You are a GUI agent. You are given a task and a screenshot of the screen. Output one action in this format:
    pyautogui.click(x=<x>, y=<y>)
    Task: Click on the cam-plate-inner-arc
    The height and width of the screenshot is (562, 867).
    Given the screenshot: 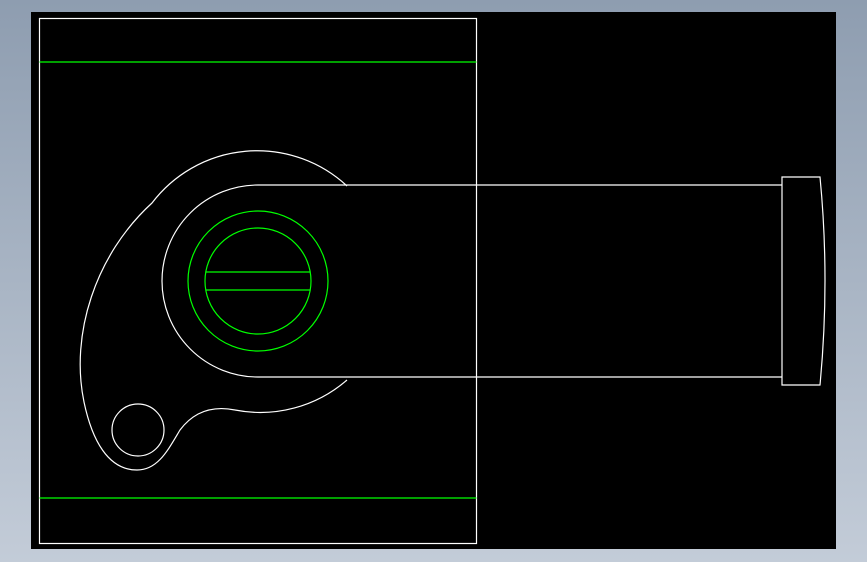 What is the action you would take?
    pyautogui.click(x=291, y=396)
    